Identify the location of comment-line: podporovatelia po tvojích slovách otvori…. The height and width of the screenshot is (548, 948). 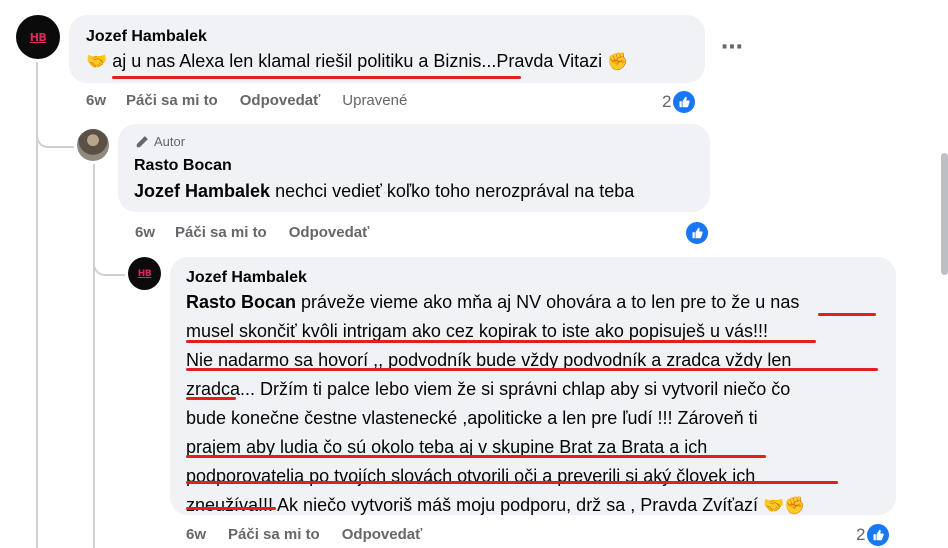
(471, 476).